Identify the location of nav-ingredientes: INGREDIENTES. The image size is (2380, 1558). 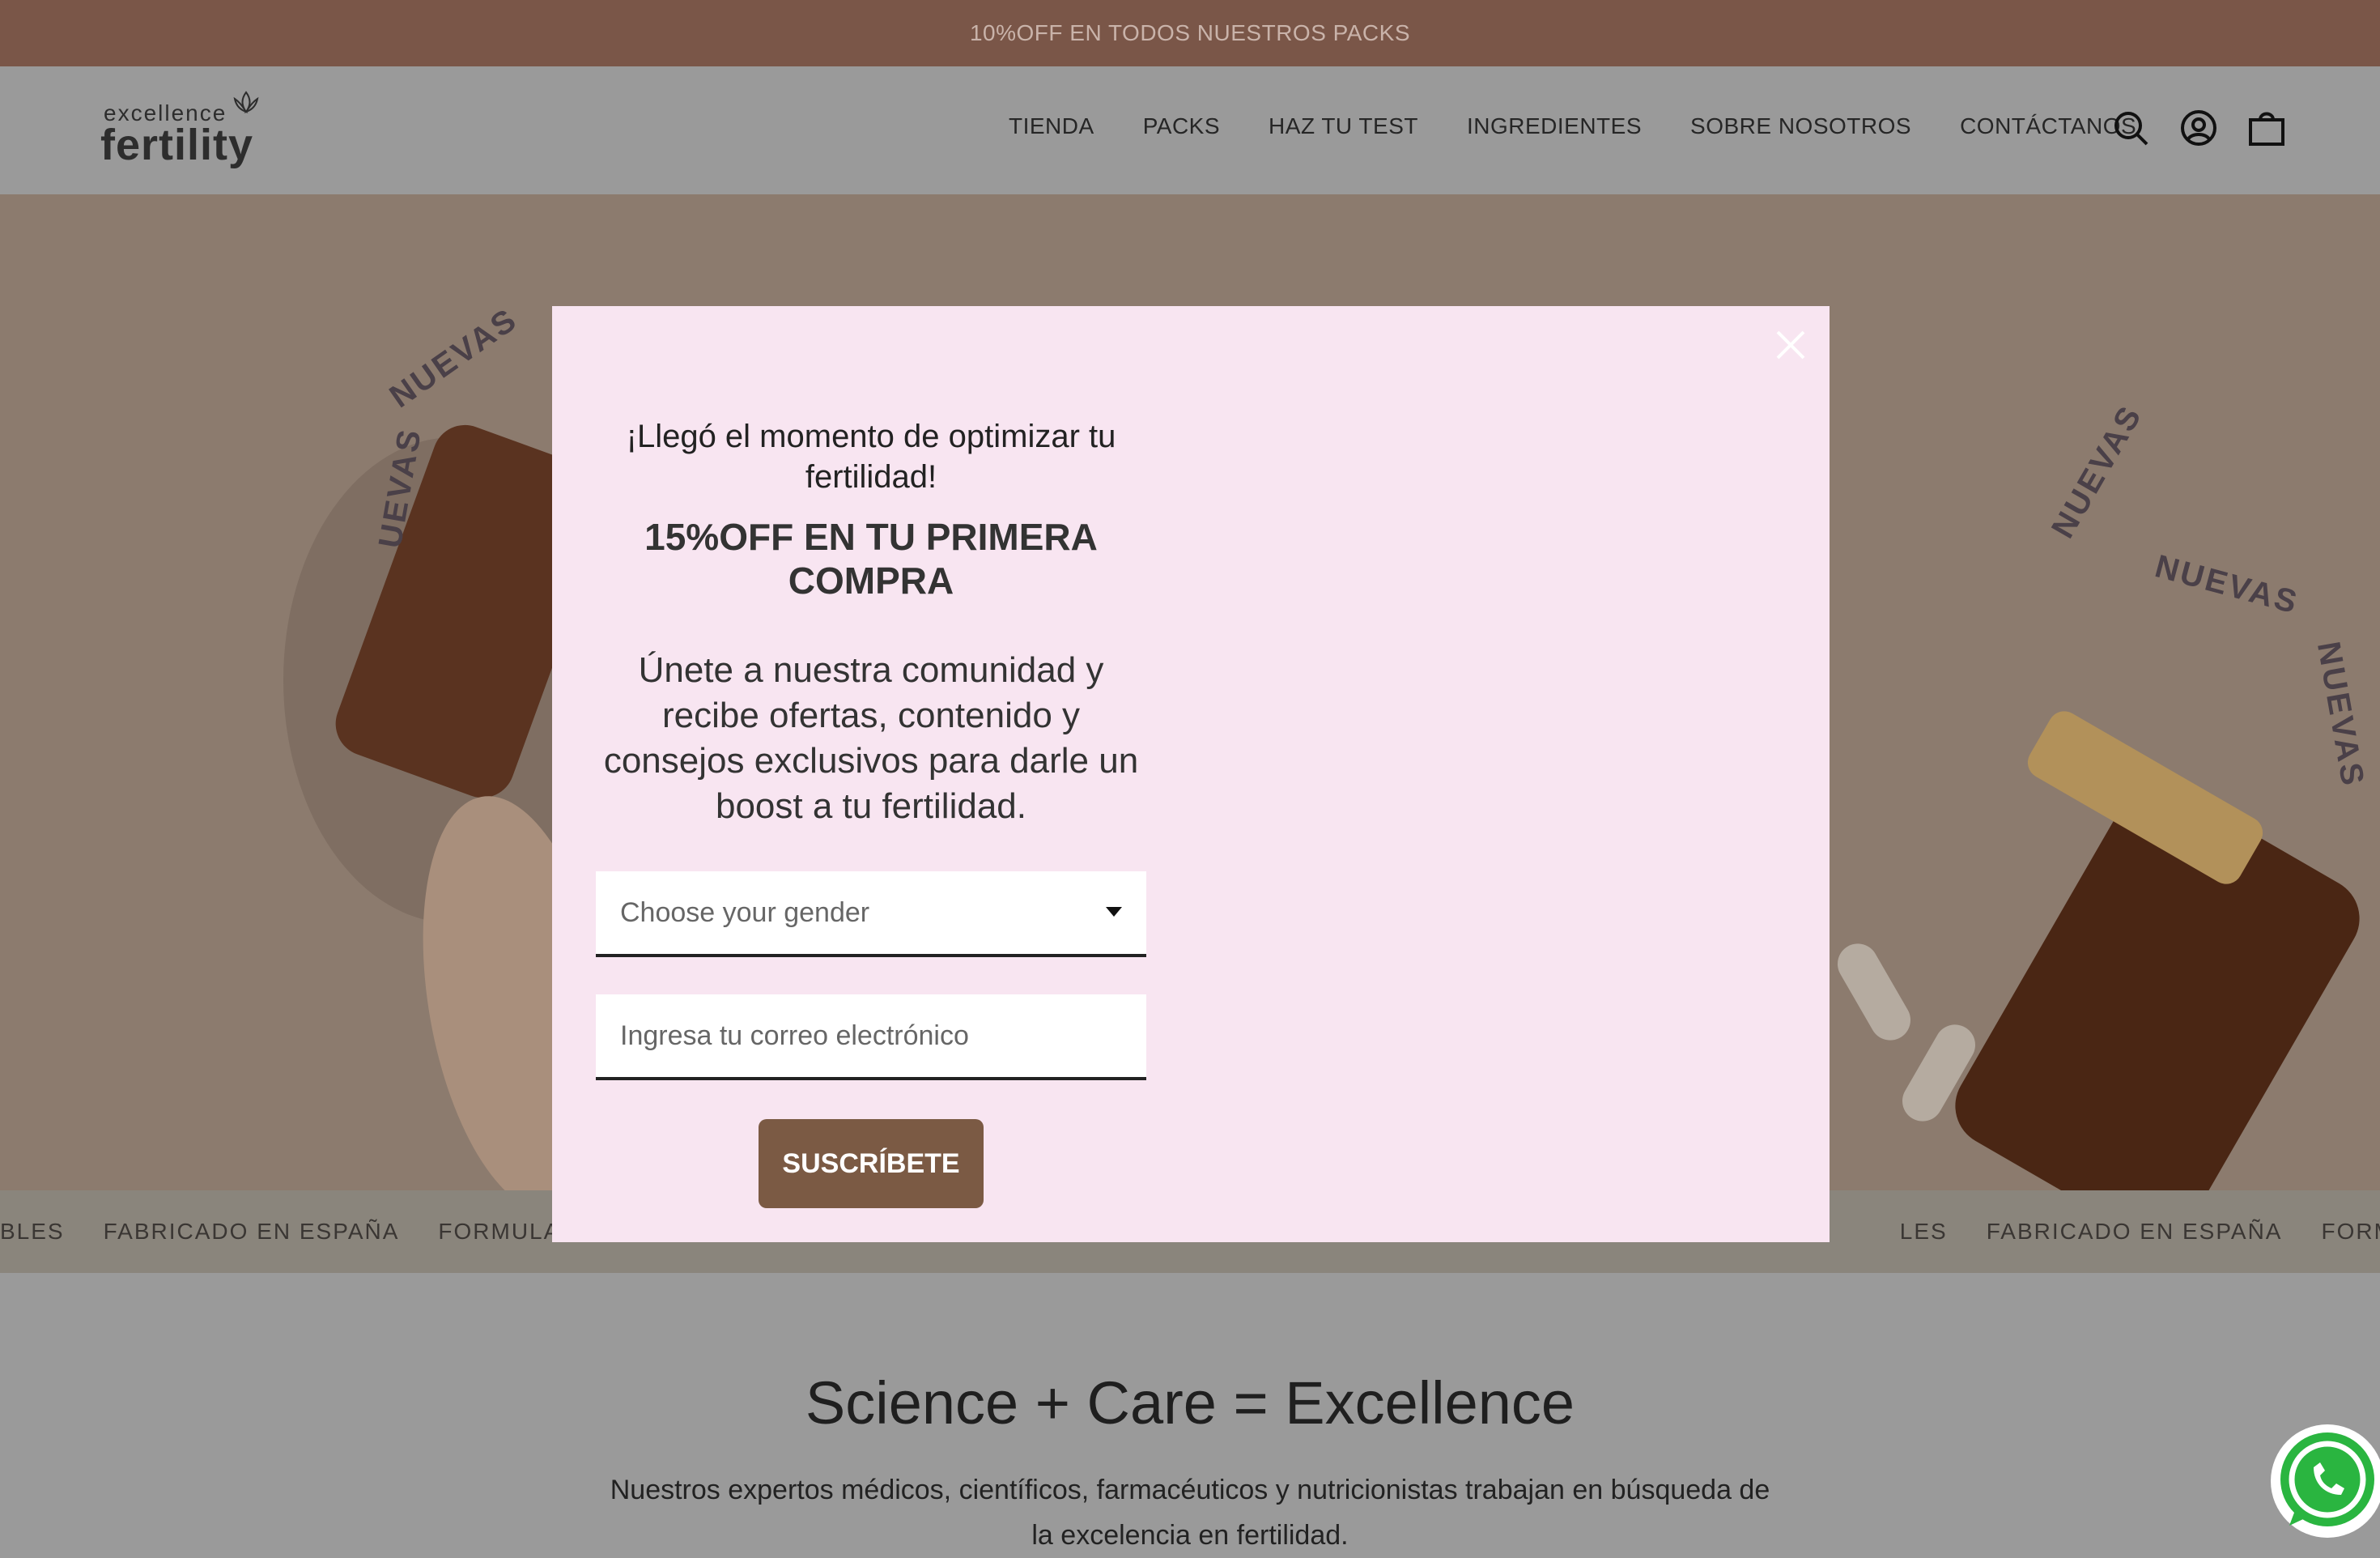
(1554, 126).